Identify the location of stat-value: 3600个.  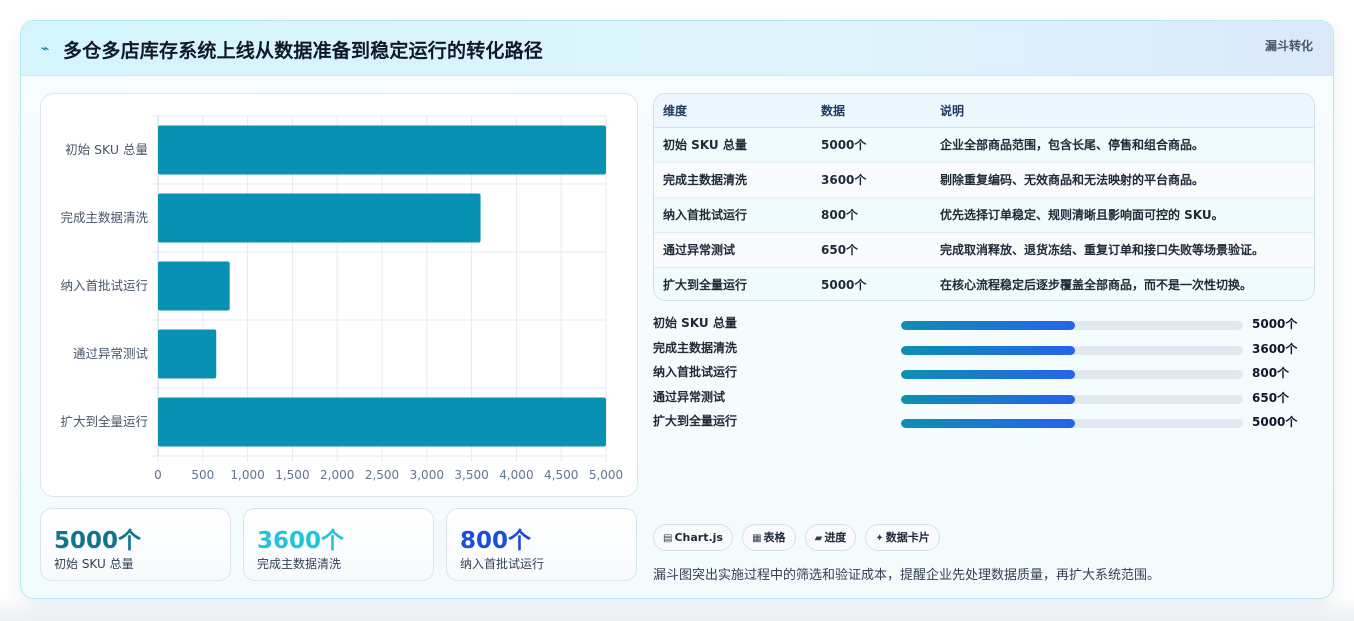
(301, 541).